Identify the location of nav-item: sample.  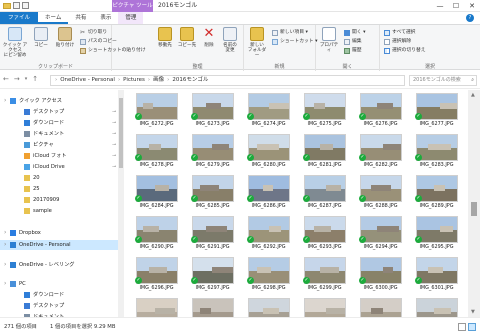
(59, 211).